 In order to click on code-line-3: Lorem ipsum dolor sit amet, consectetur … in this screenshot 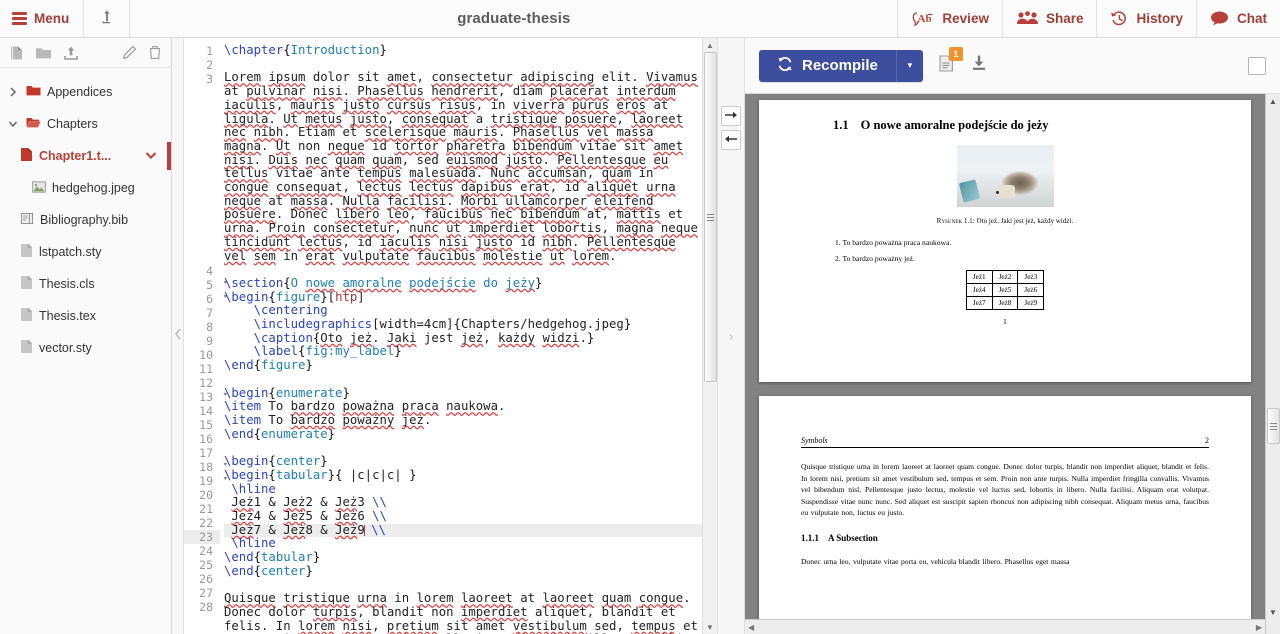, I will do `click(463, 167)`.